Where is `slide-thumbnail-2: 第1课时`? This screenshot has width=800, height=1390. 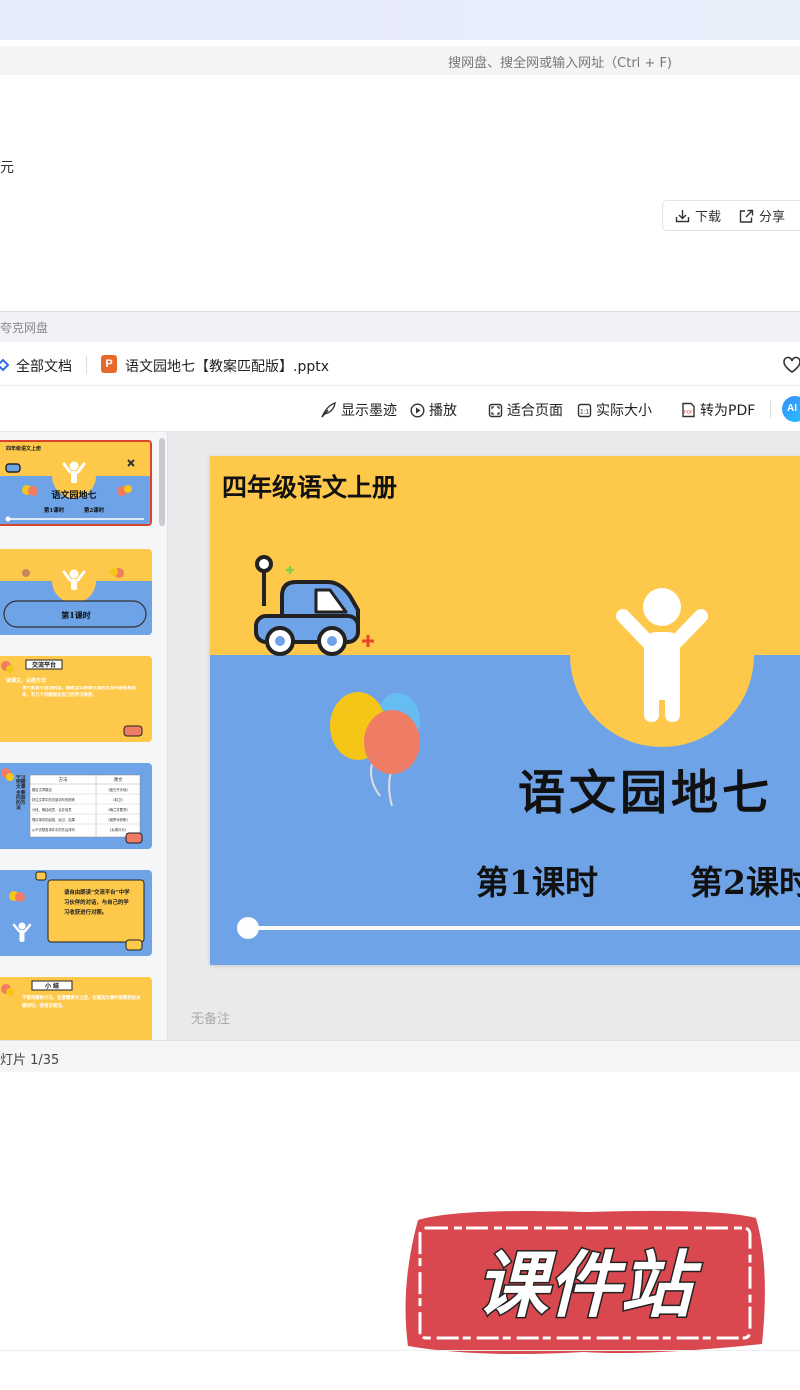 slide-thumbnail-2: 第1课时 is located at coordinates (76, 592).